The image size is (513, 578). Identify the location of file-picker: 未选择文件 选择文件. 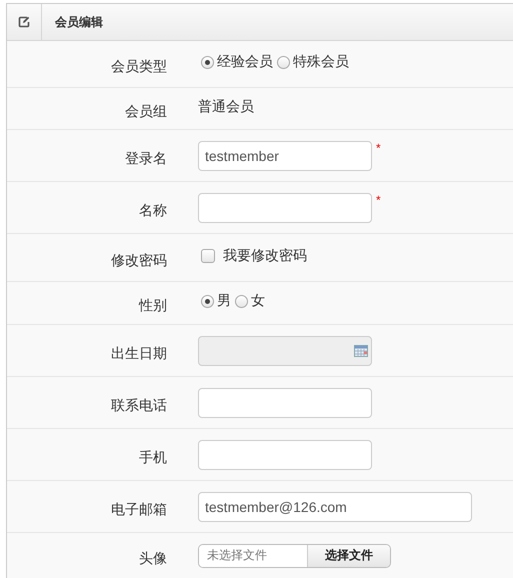
(294, 556).